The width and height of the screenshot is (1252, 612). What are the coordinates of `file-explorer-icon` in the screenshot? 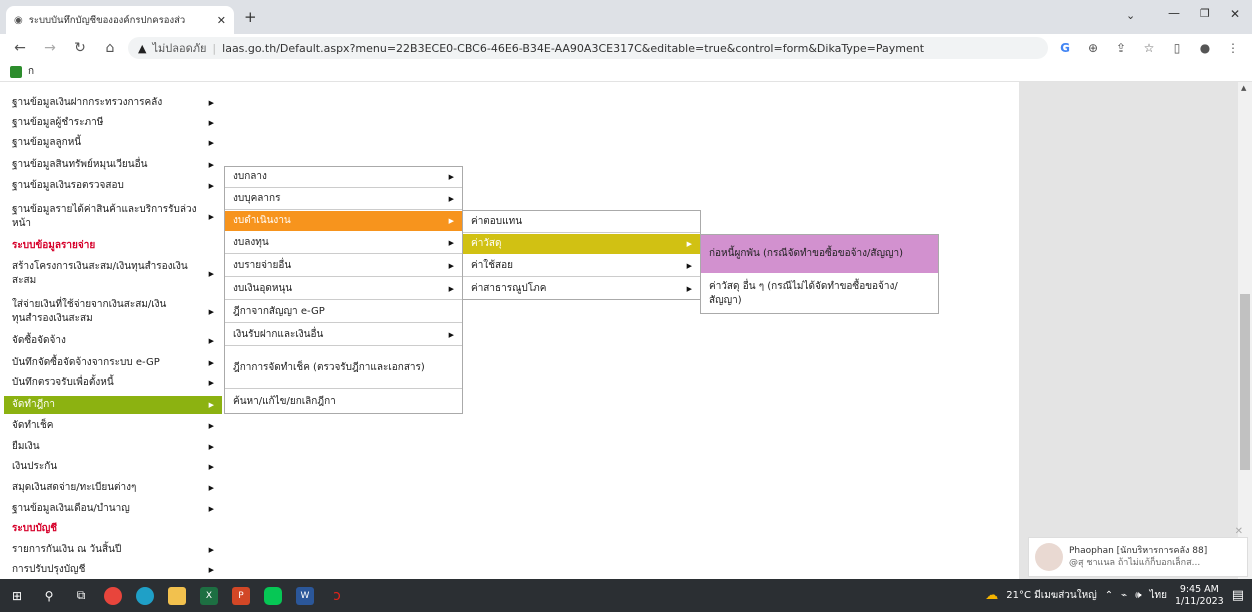 It's located at (177, 595).